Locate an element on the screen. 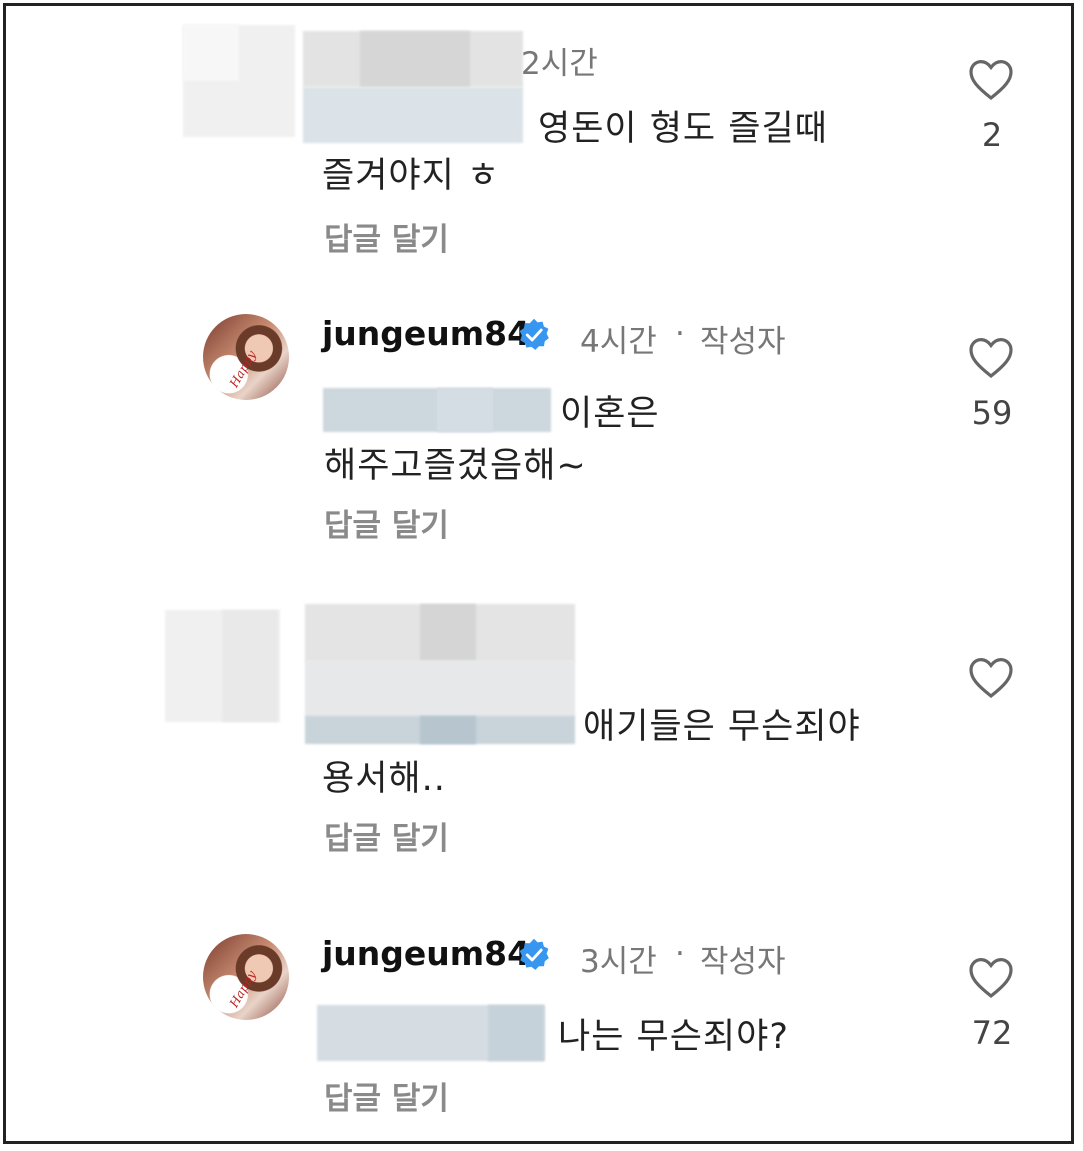 The height and width of the screenshot is (1151, 1083). like-count: 2 is located at coordinates (992, 135).